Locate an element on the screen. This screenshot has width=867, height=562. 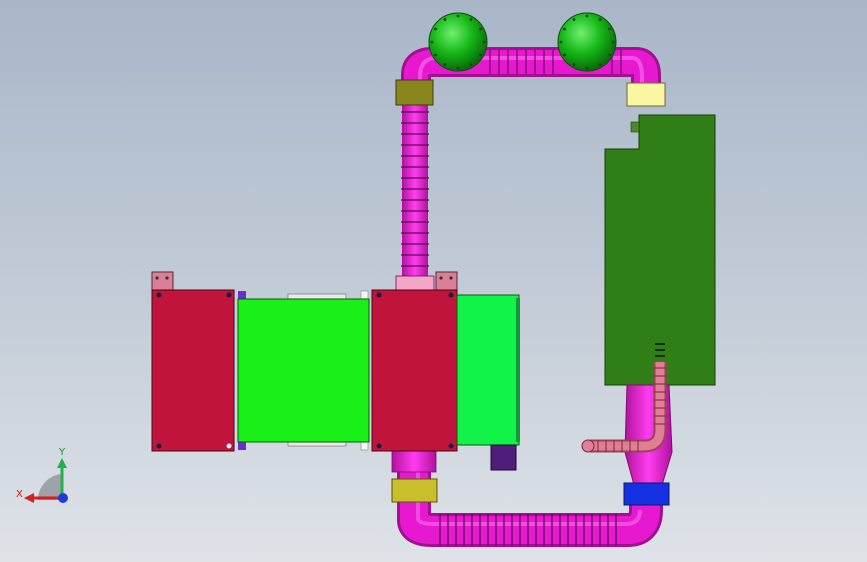
green-box-center is located at coordinates (303, 370).